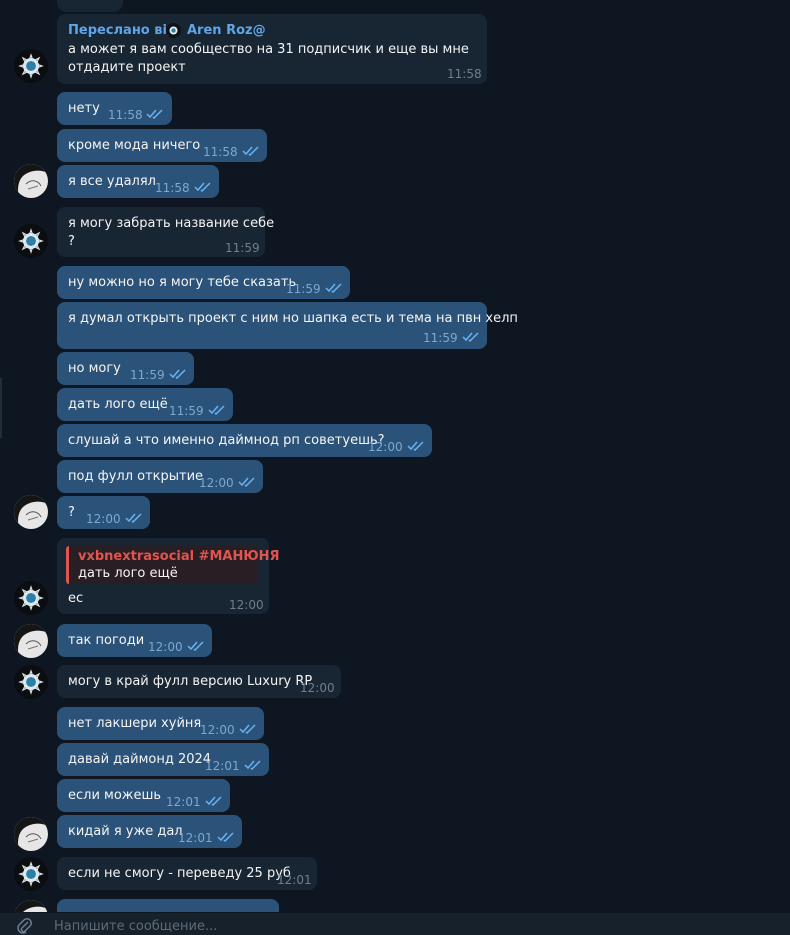 This screenshot has width=790, height=935. I want to click on message-bubble: могу в край фулл версию Luxury RP 12:00, so click(199, 681).